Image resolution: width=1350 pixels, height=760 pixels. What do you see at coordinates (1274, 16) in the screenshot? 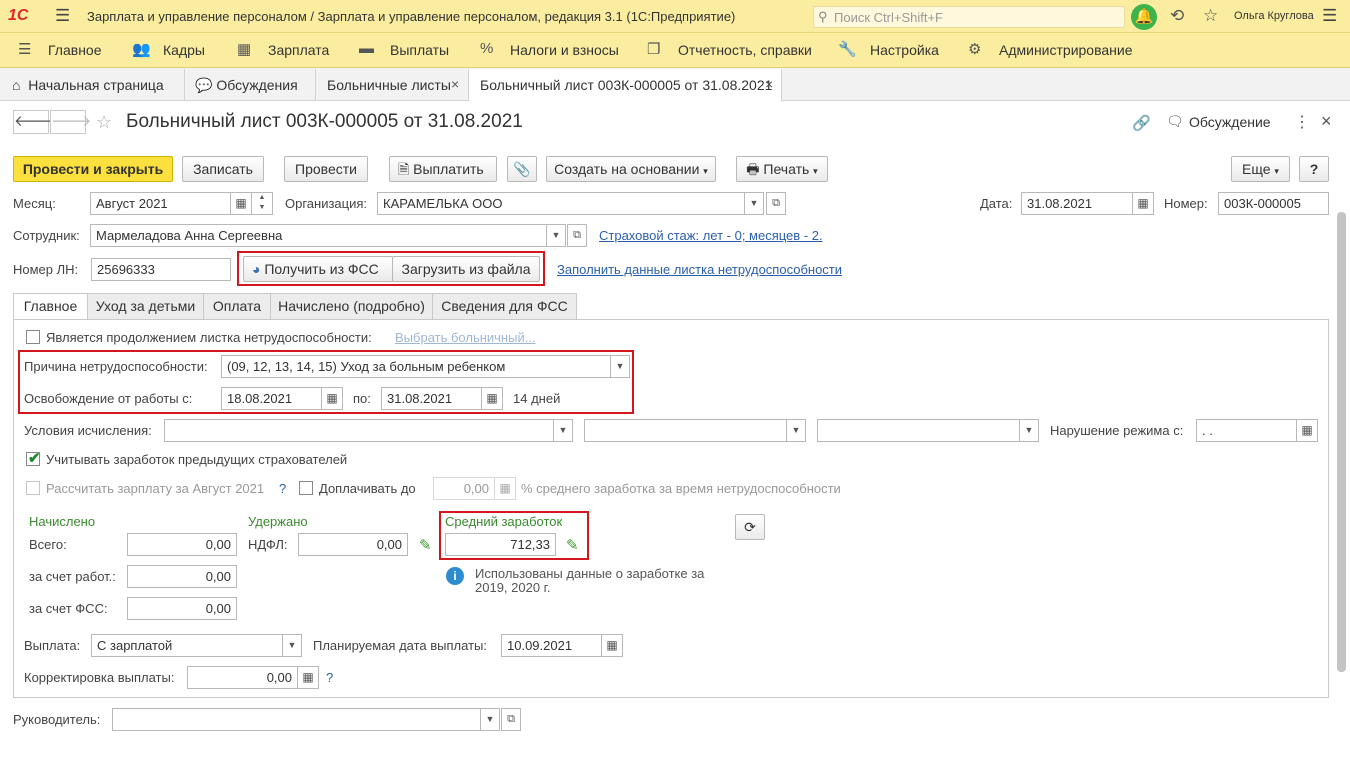
I see `user-name: Ольга Круглова` at bounding box center [1274, 16].